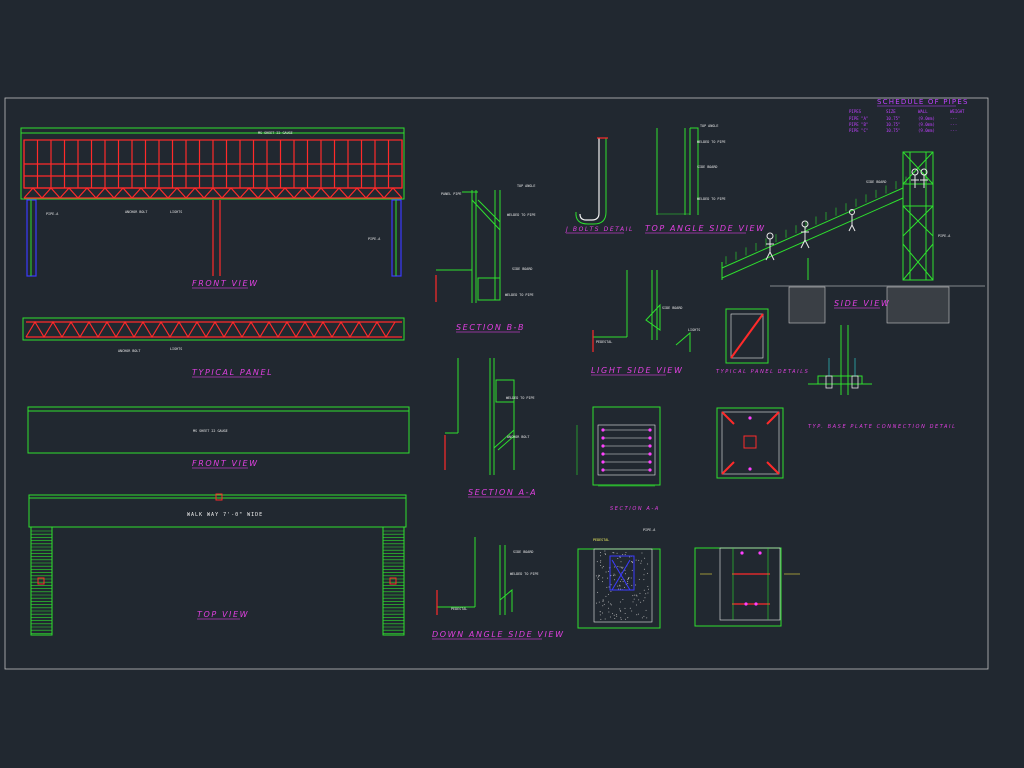 The height and width of the screenshot is (768, 1024). Describe the element at coordinates (677, 171) in the screenshot. I see `top-angle-drawing` at that location.